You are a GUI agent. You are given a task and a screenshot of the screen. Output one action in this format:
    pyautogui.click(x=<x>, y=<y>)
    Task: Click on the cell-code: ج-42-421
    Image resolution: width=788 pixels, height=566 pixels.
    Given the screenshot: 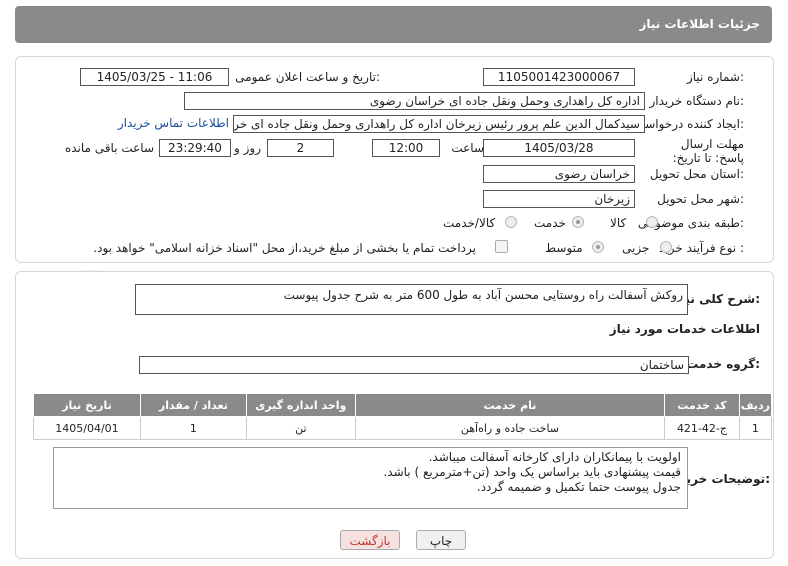 What is the action you would take?
    pyautogui.click(x=702, y=428)
    